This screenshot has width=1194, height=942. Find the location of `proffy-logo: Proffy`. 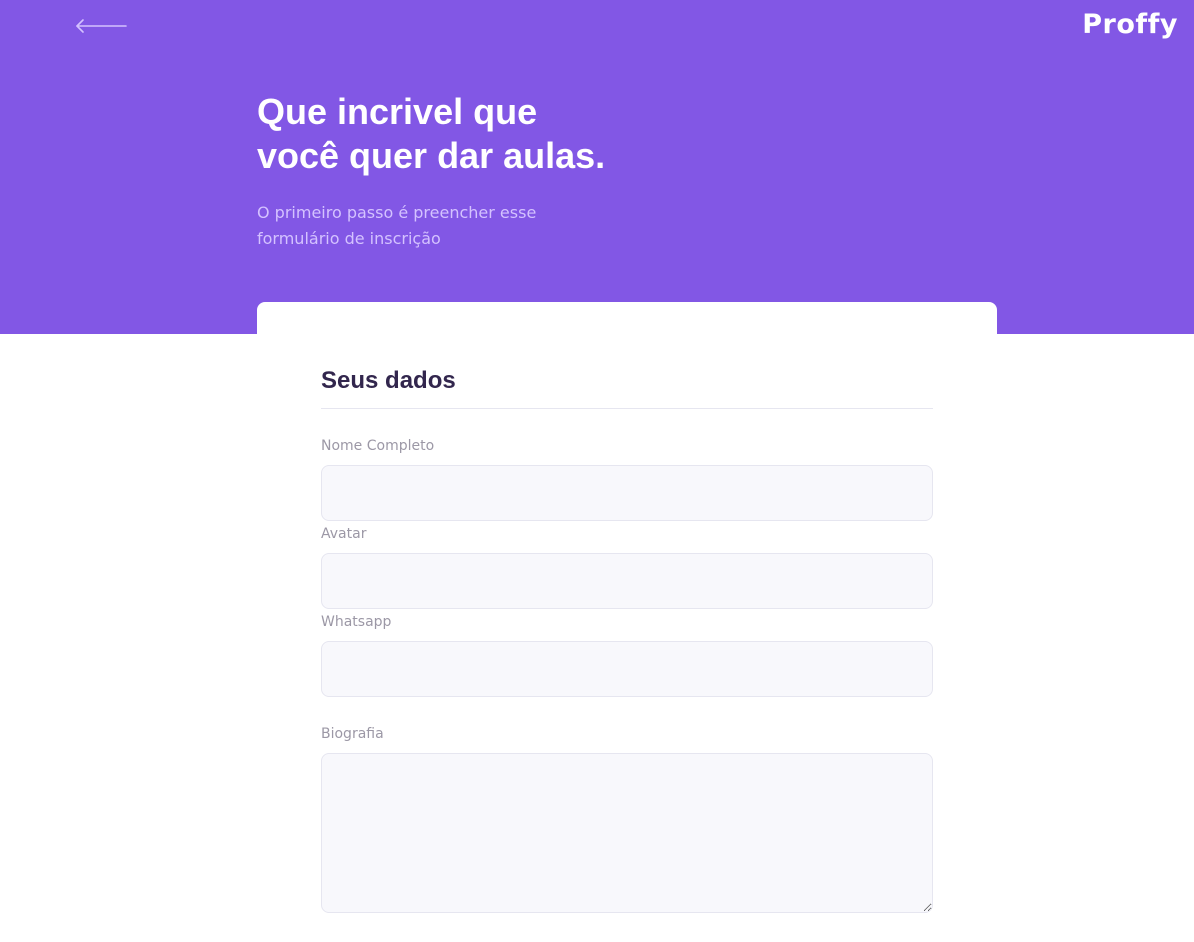

proffy-logo: Proffy is located at coordinates (1130, 24).